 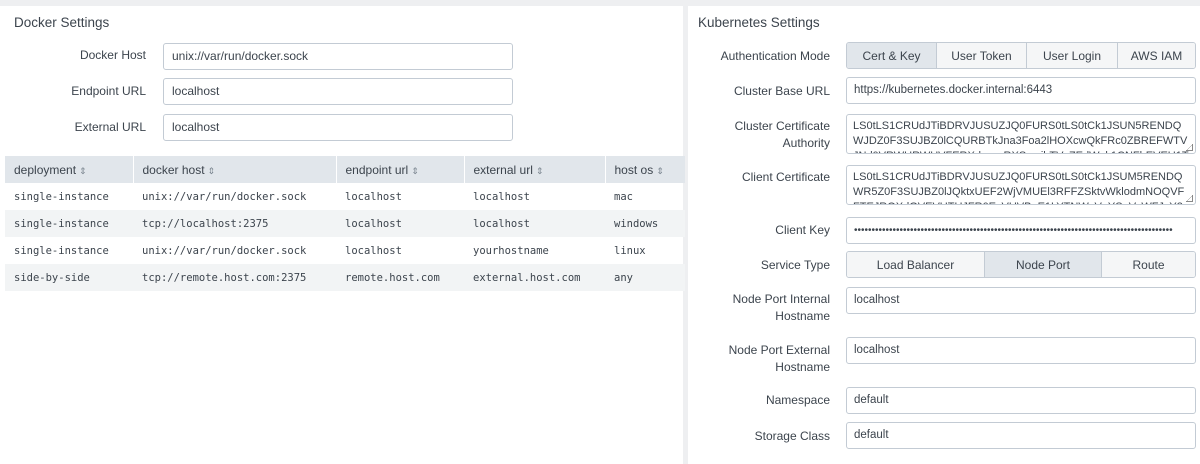 I want to click on cell-docker-host: tcp://localhost:2375, so click(x=234, y=223).